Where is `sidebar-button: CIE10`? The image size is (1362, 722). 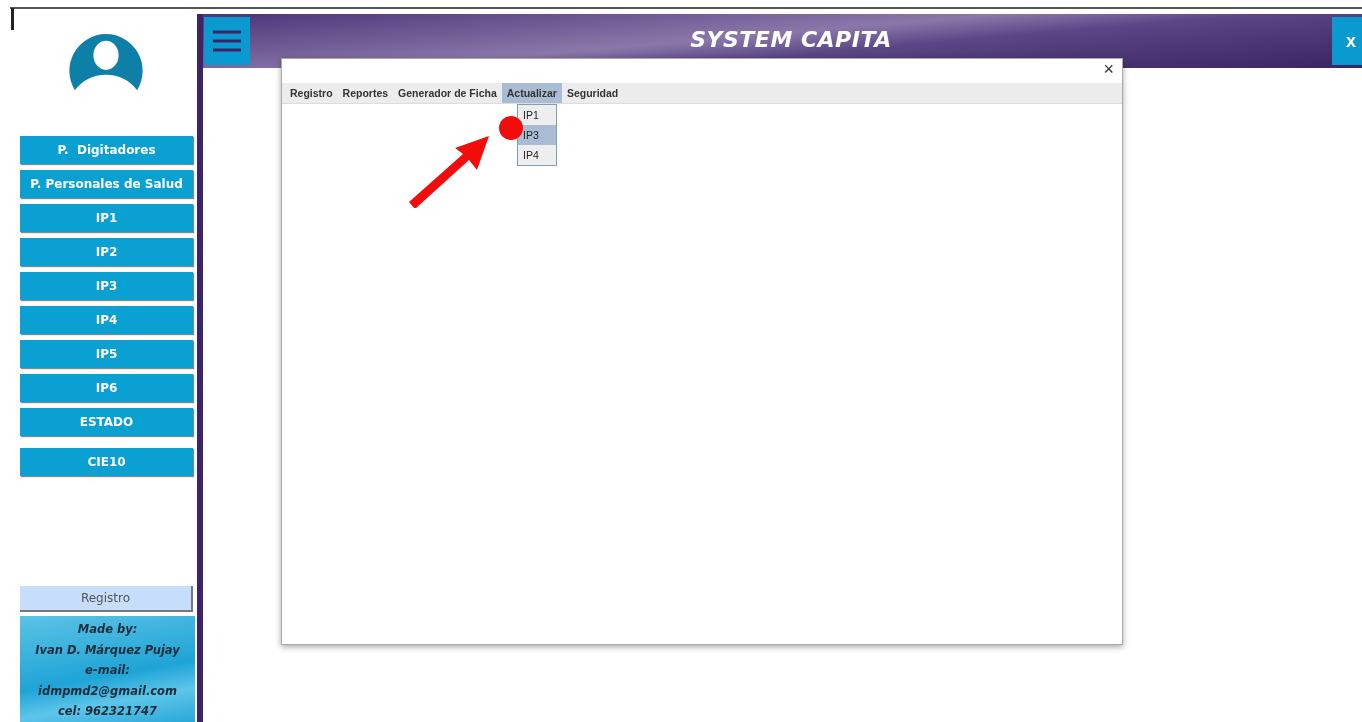
sidebar-button: CIE10 is located at coordinates (106, 462).